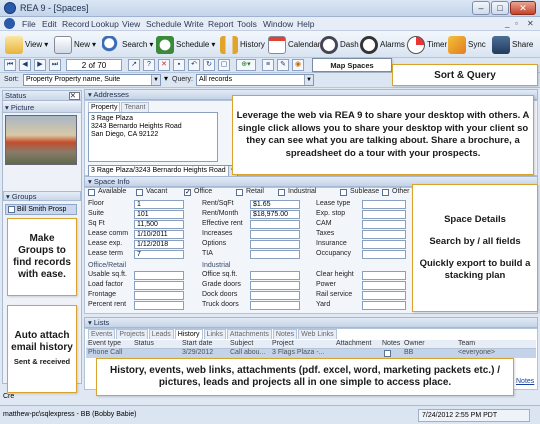 The height and width of the screenshot is (424, 540). What do you see at coordinates (530, 23) in the screenshot?
I see `mdi-close-icon: ✕` at bounding box center [530, 23].